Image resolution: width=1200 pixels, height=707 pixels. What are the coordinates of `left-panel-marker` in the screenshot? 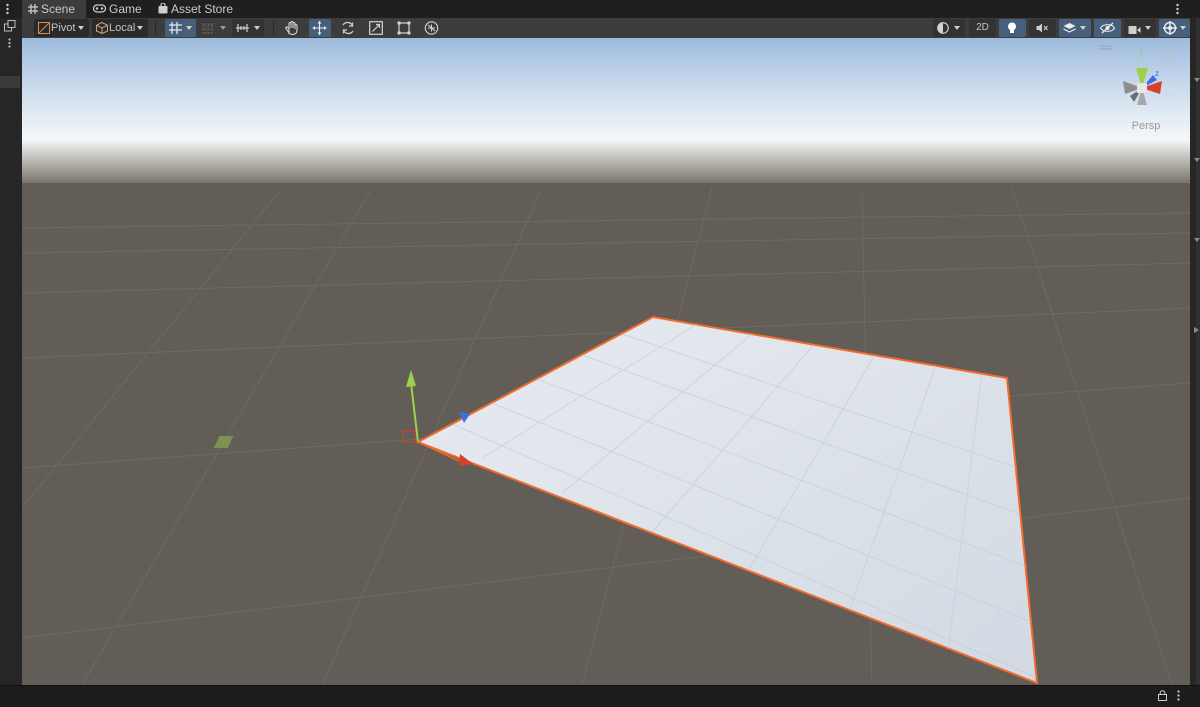 It's located at (10, 82).